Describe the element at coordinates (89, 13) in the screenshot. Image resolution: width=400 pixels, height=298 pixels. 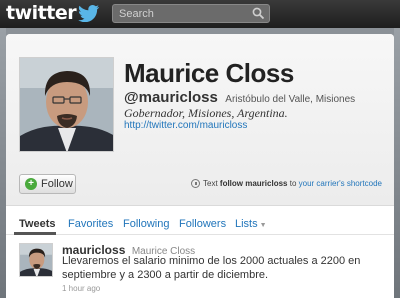
I see `twitter-bird-icon` at that location.